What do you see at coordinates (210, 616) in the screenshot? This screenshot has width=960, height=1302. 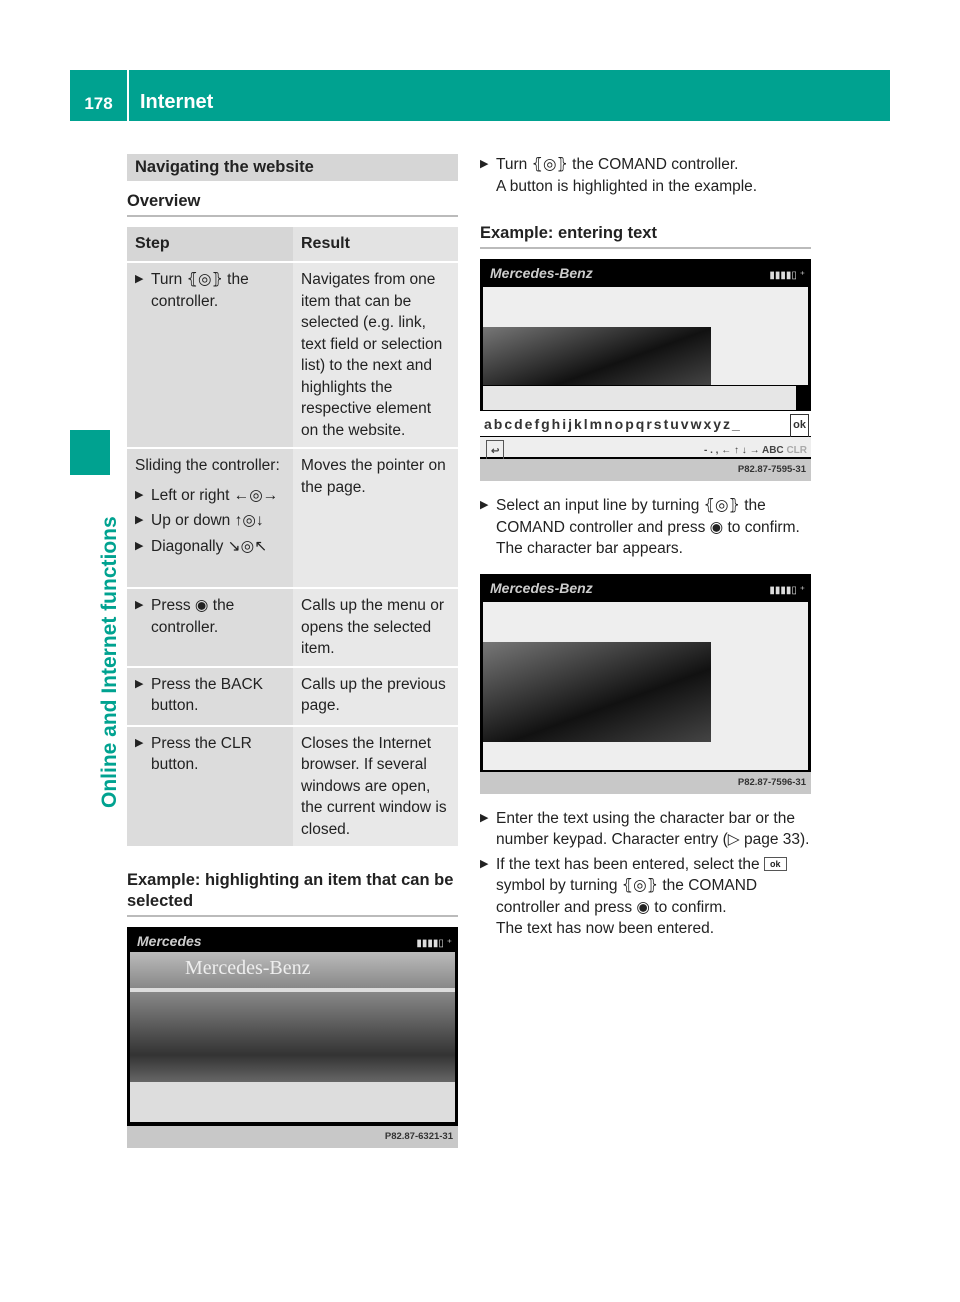 I see `step-text: Press ◉ the controller.` at bounding box center [210, 616].